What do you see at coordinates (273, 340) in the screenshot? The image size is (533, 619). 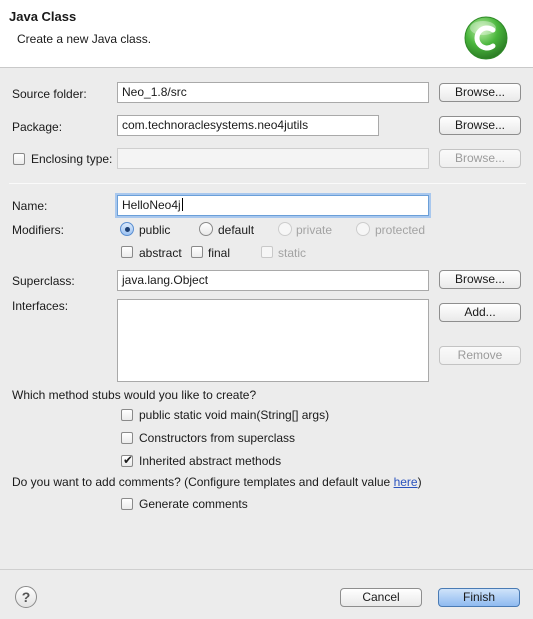 I see `interfaces-list` at bounding box center [273, 340].